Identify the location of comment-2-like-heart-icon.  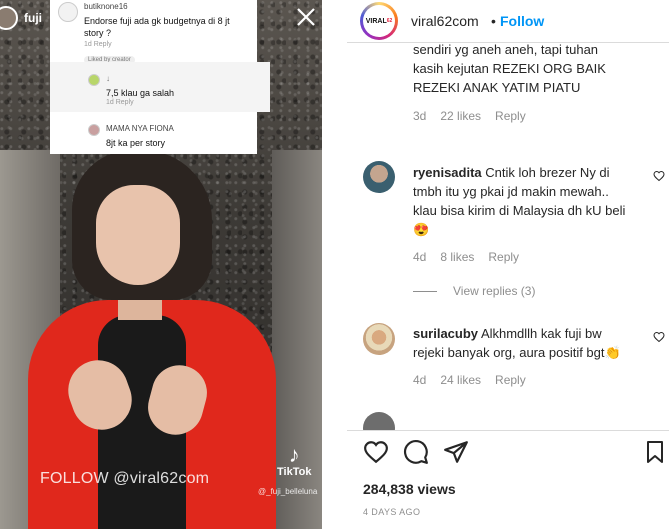
(659, 338).